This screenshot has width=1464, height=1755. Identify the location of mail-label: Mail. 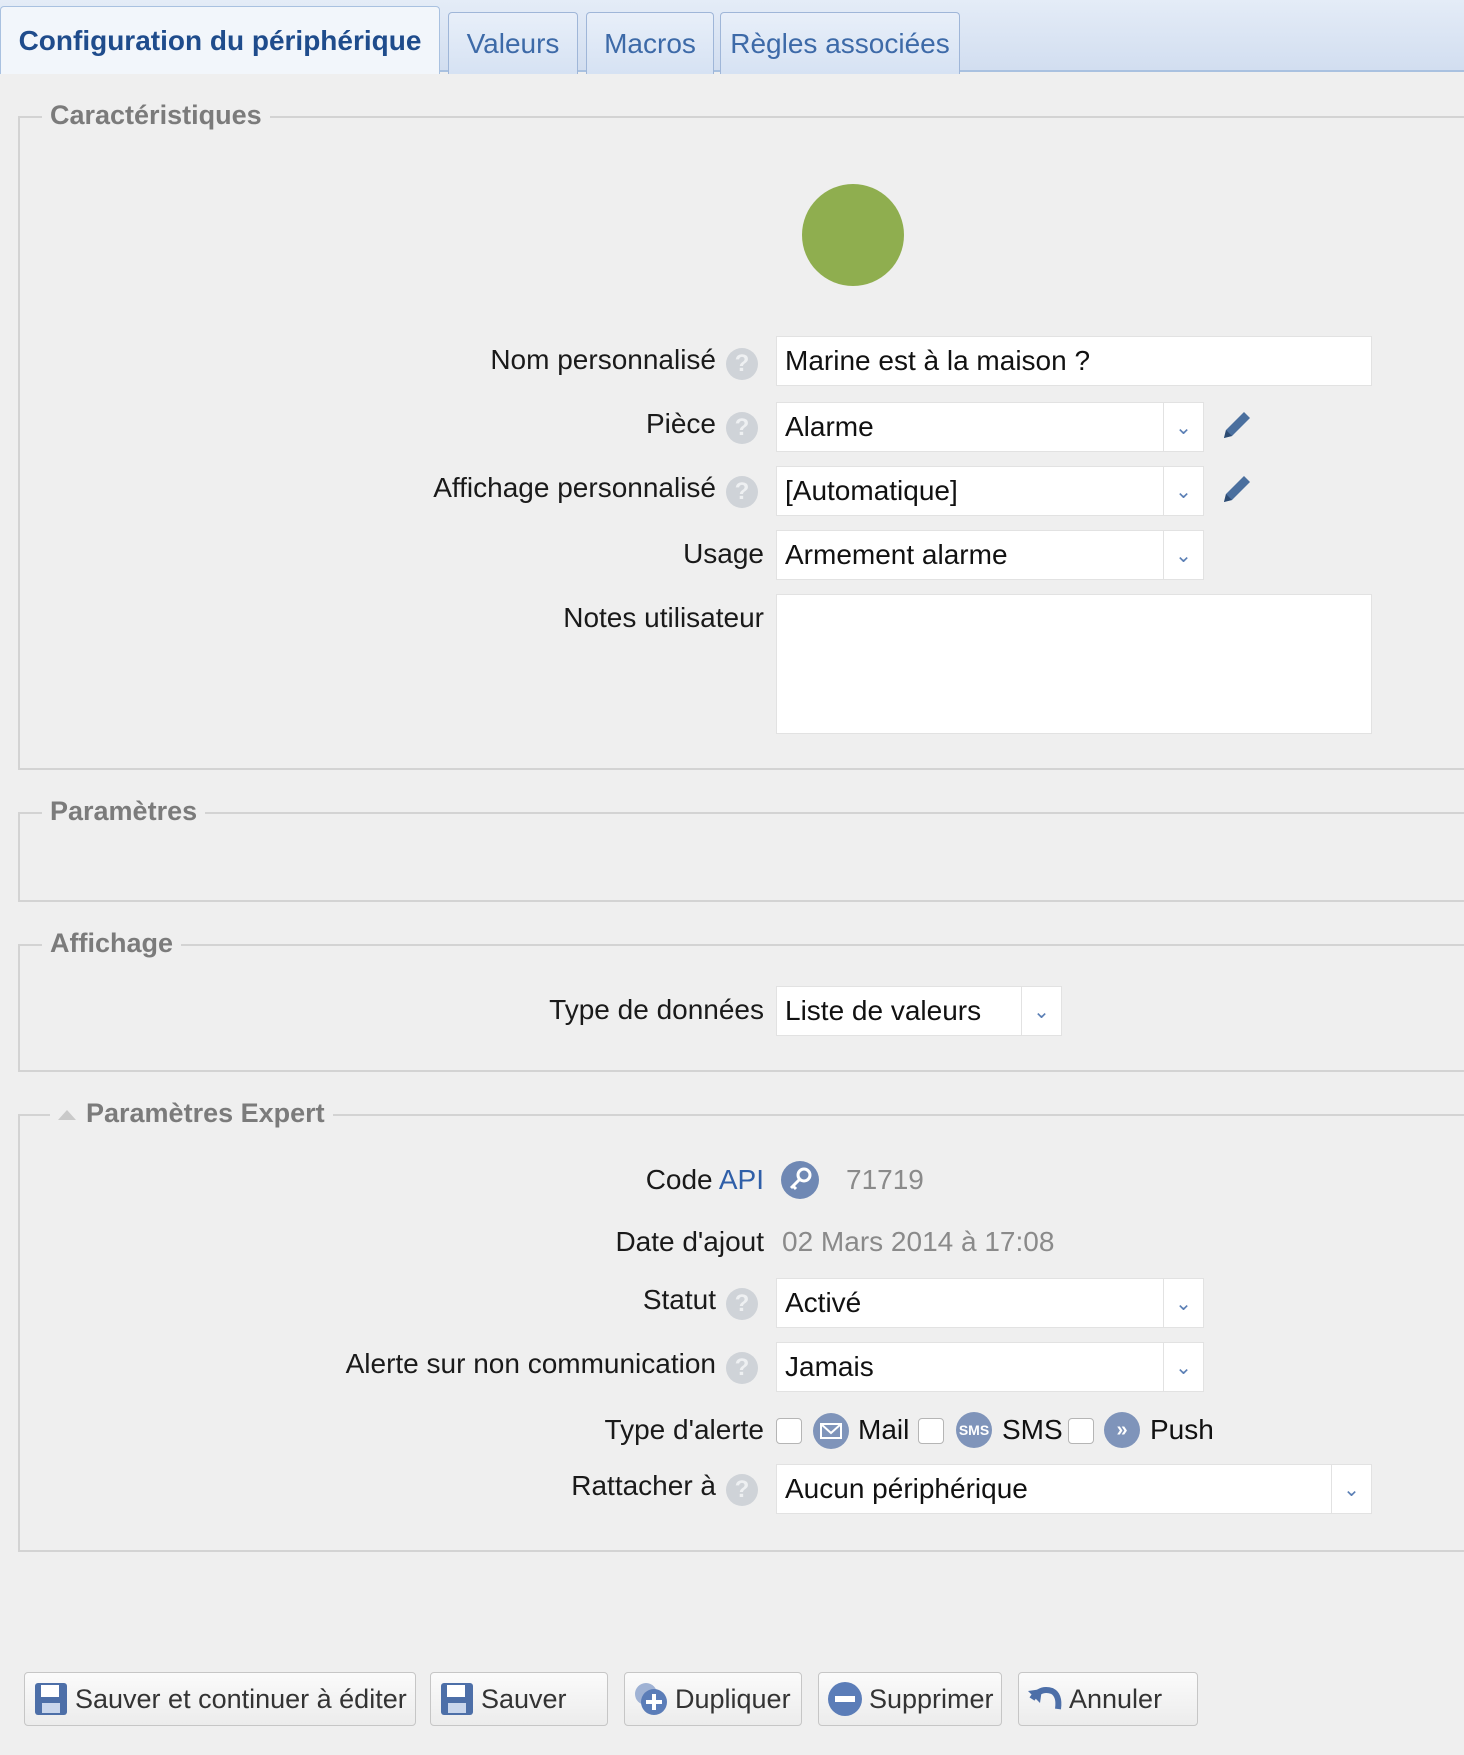
(884, 1429).